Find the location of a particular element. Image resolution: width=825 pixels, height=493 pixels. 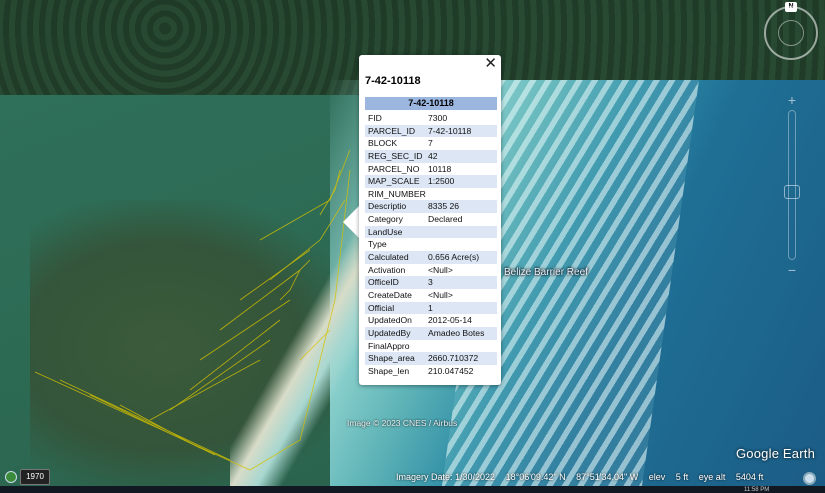

attribute-key: UpdatedOn is located at coordinates (390, 320).